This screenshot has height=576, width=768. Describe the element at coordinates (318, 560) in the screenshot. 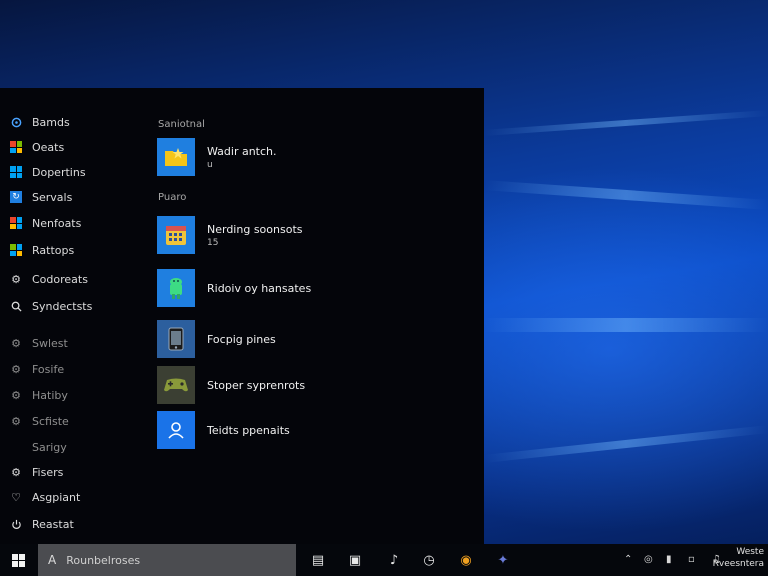

I see `task-view-icon: ▤` at that location.